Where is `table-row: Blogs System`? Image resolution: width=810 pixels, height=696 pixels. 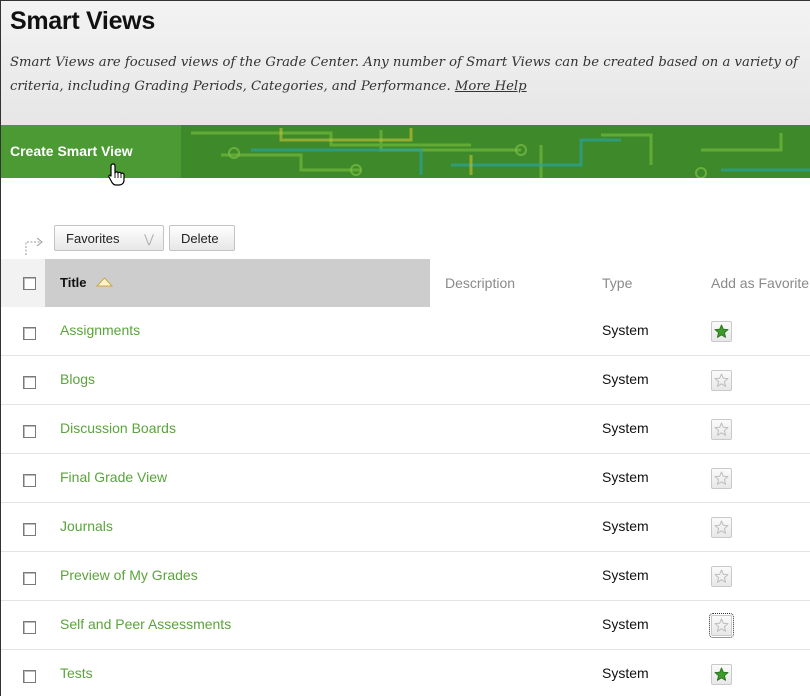
table-row: Blogs System is located at coordinates (405, 380).